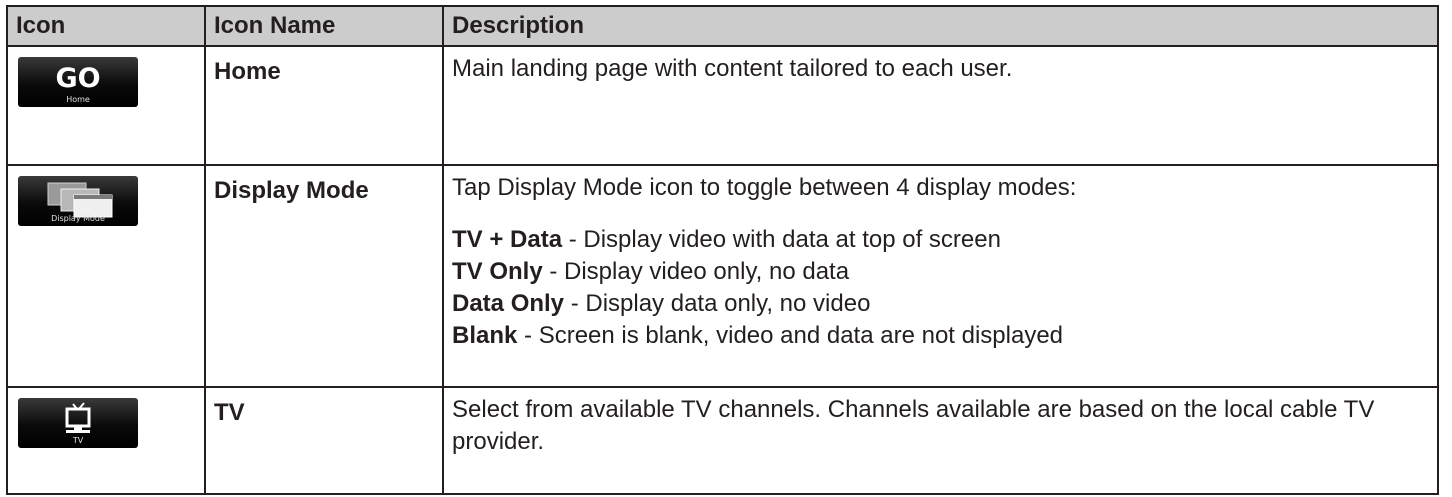 This screenshot has width=1452, height=497. I want to click on mode-label: TV + Data, so click(507, 239).